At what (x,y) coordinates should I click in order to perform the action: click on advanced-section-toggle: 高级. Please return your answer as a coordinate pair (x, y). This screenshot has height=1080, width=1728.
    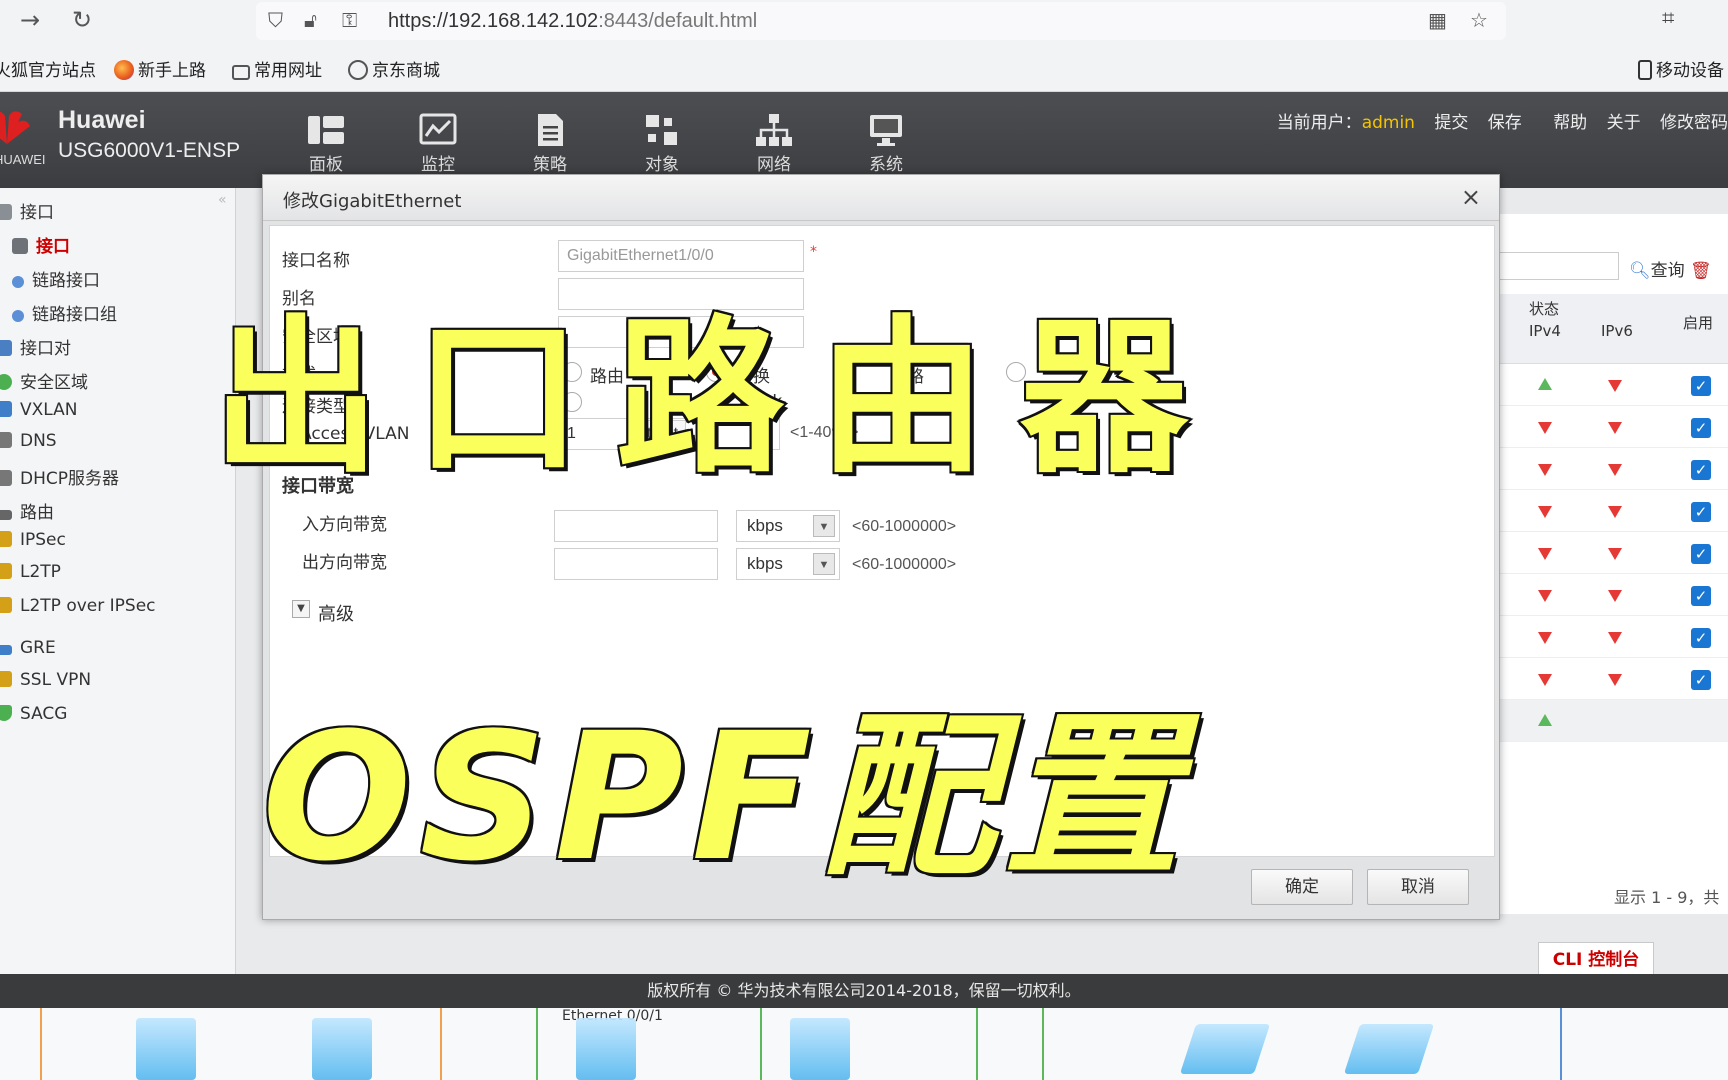
    Looking at the image, I should click on (336, 613).